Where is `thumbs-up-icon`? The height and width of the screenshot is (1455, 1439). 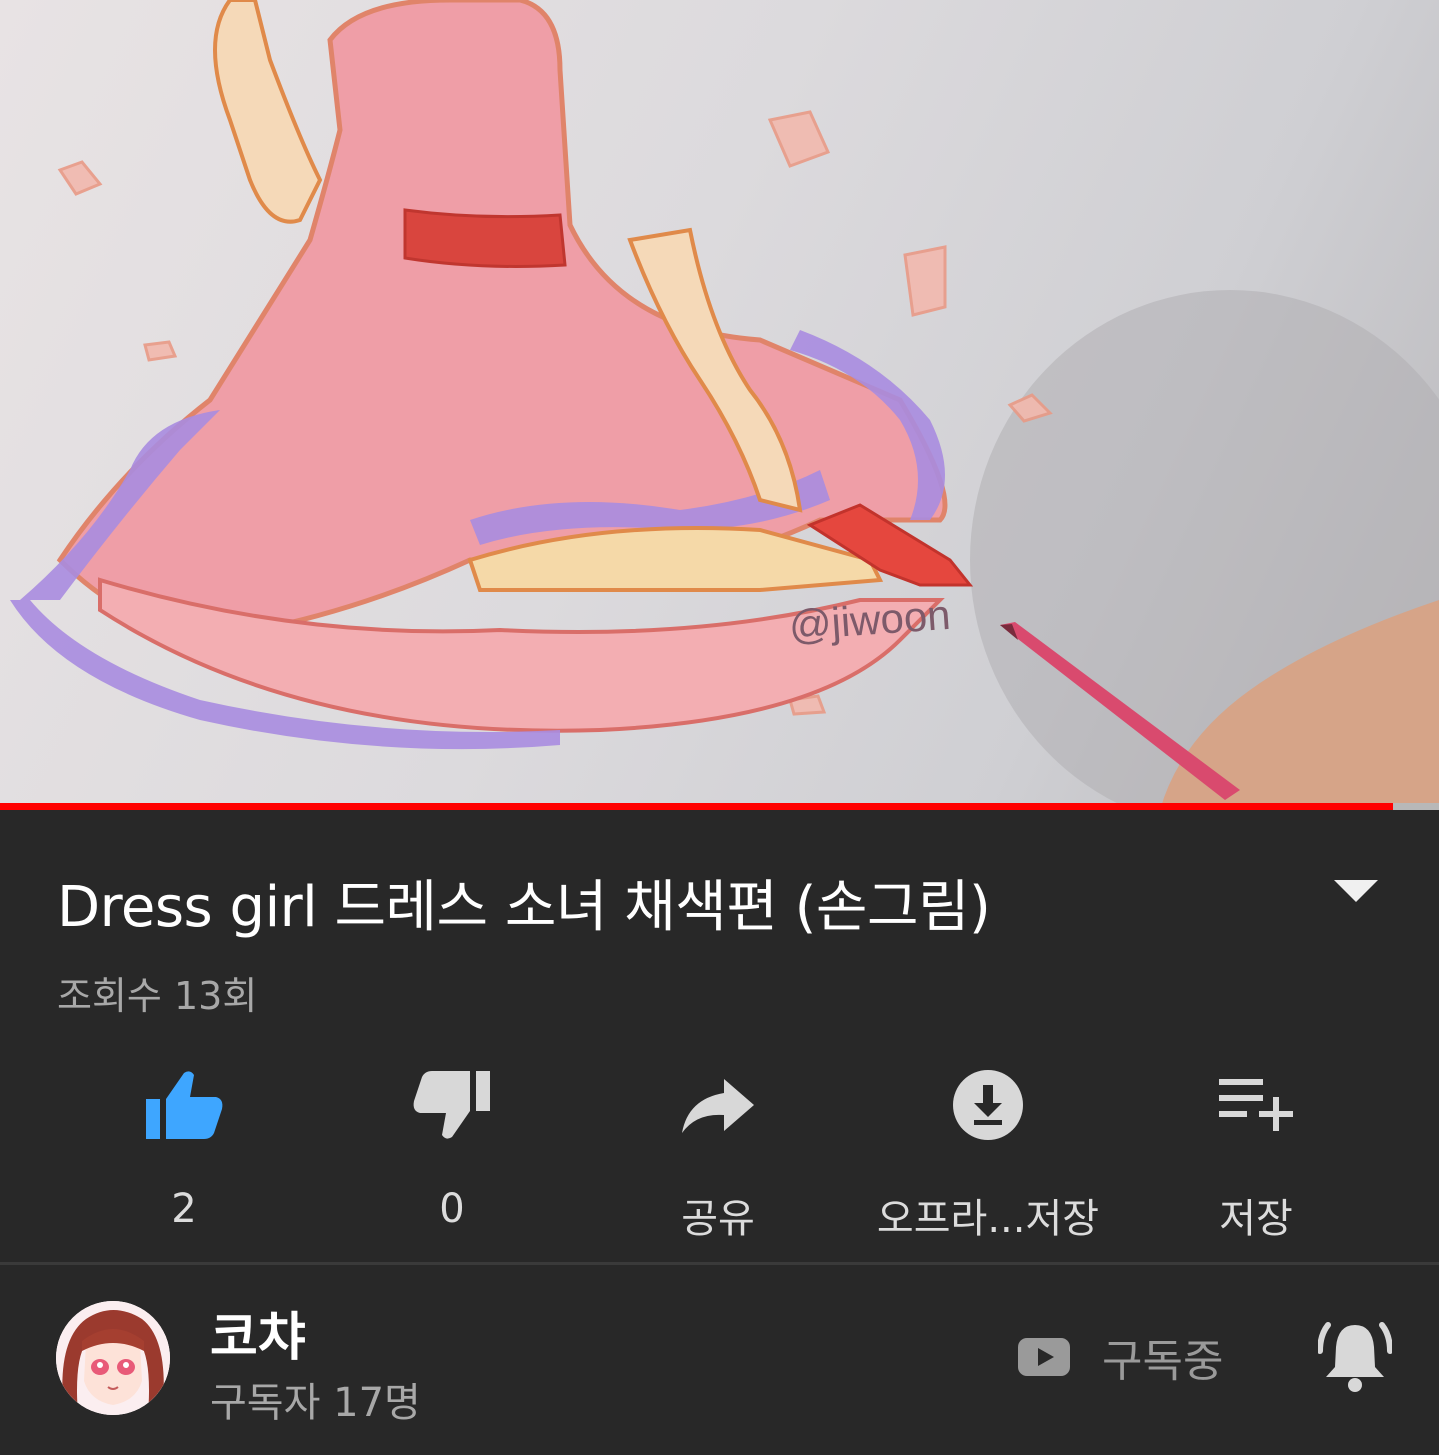 thumbs-up-icon is located at coordinates (184, 1105).